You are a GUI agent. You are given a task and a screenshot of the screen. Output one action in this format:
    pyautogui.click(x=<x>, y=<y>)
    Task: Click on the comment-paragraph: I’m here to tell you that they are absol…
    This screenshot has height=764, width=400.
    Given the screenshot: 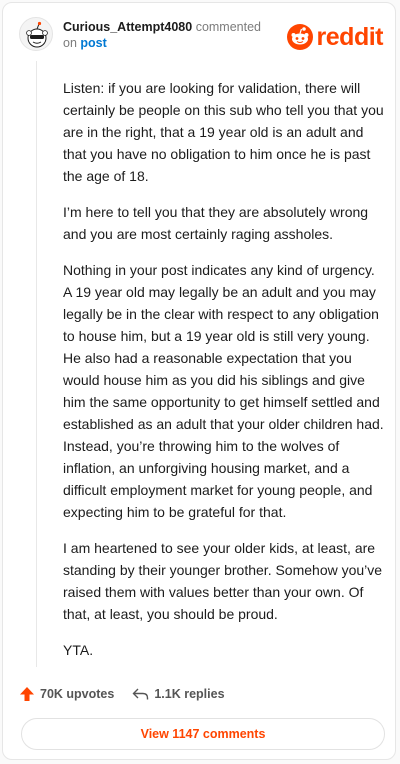 What is the action you would take?
    pyautogui.click(x=216, y=223)
    